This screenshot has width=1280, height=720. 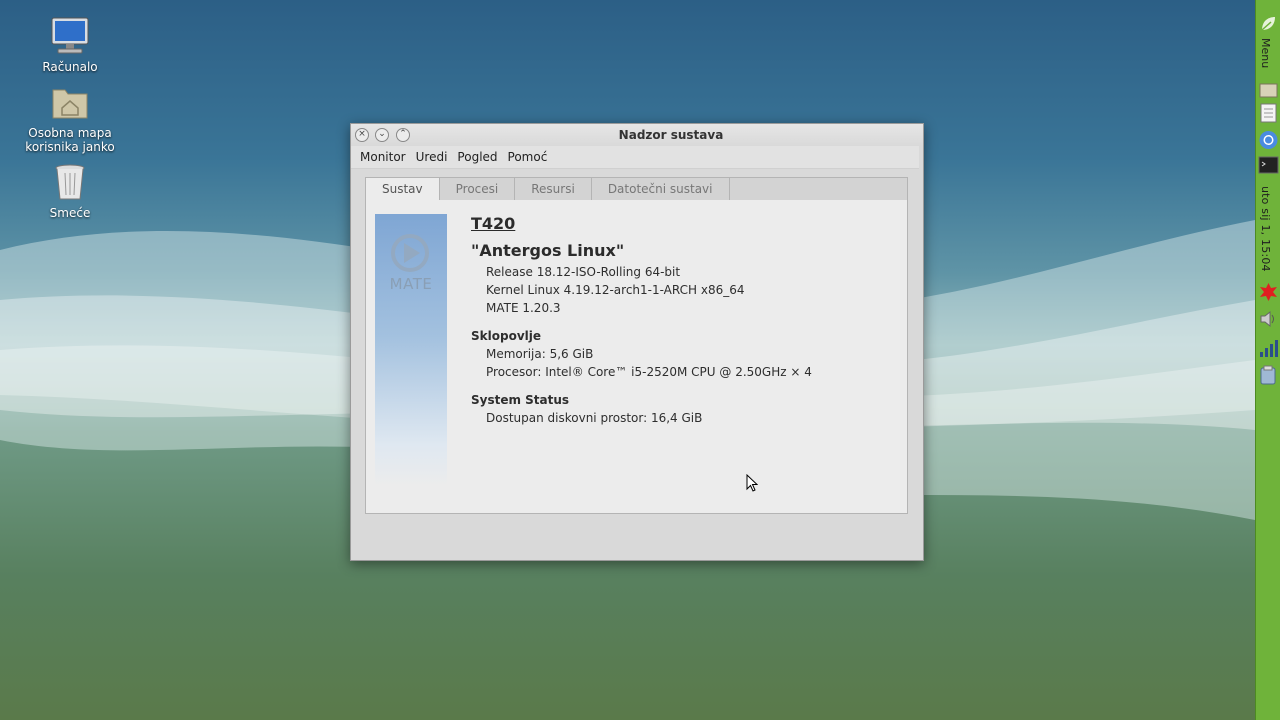 I want to click on menubar: Monitor Uredi Pogled Pomoć, so click(x=635, y=157).